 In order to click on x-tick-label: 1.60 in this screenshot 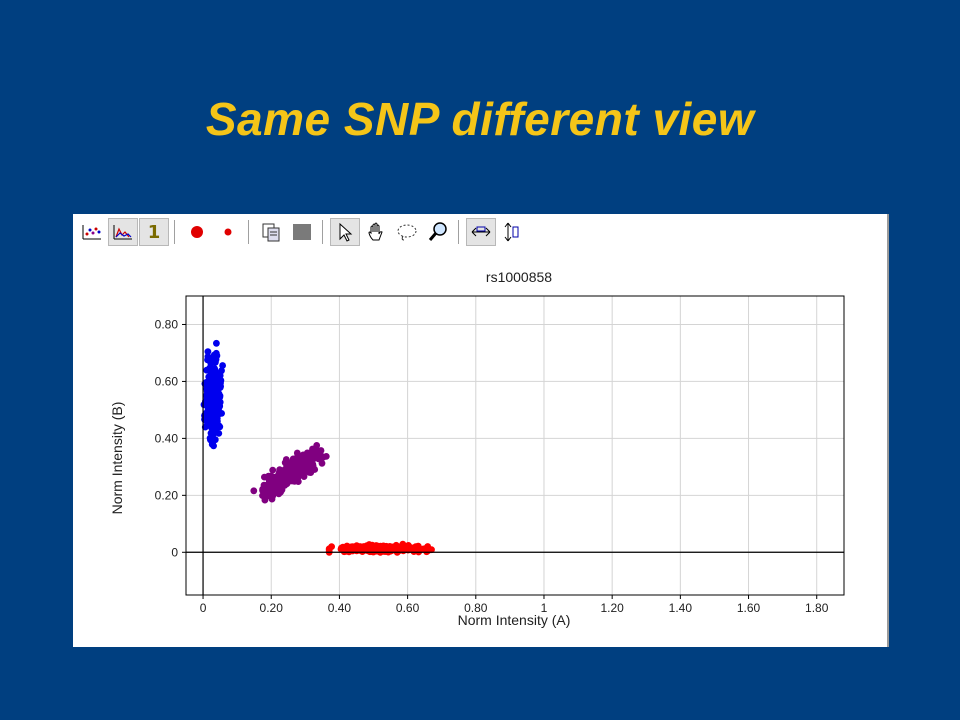, I will do `click(749, 608)`.